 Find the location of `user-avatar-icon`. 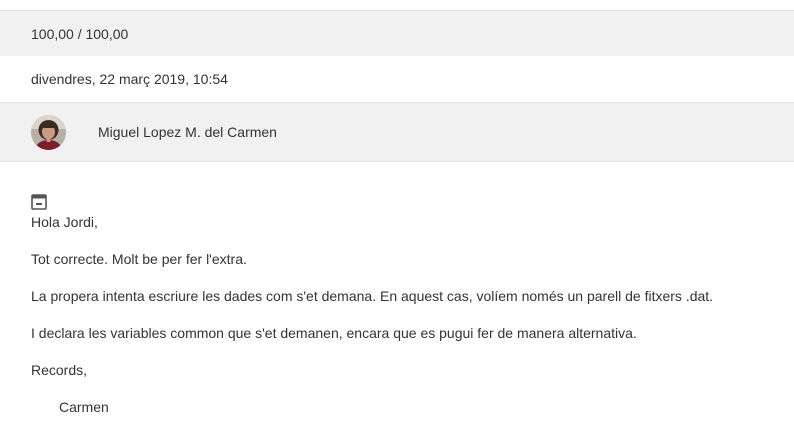

user-avatar-icon is located at coordinates (48, 132).